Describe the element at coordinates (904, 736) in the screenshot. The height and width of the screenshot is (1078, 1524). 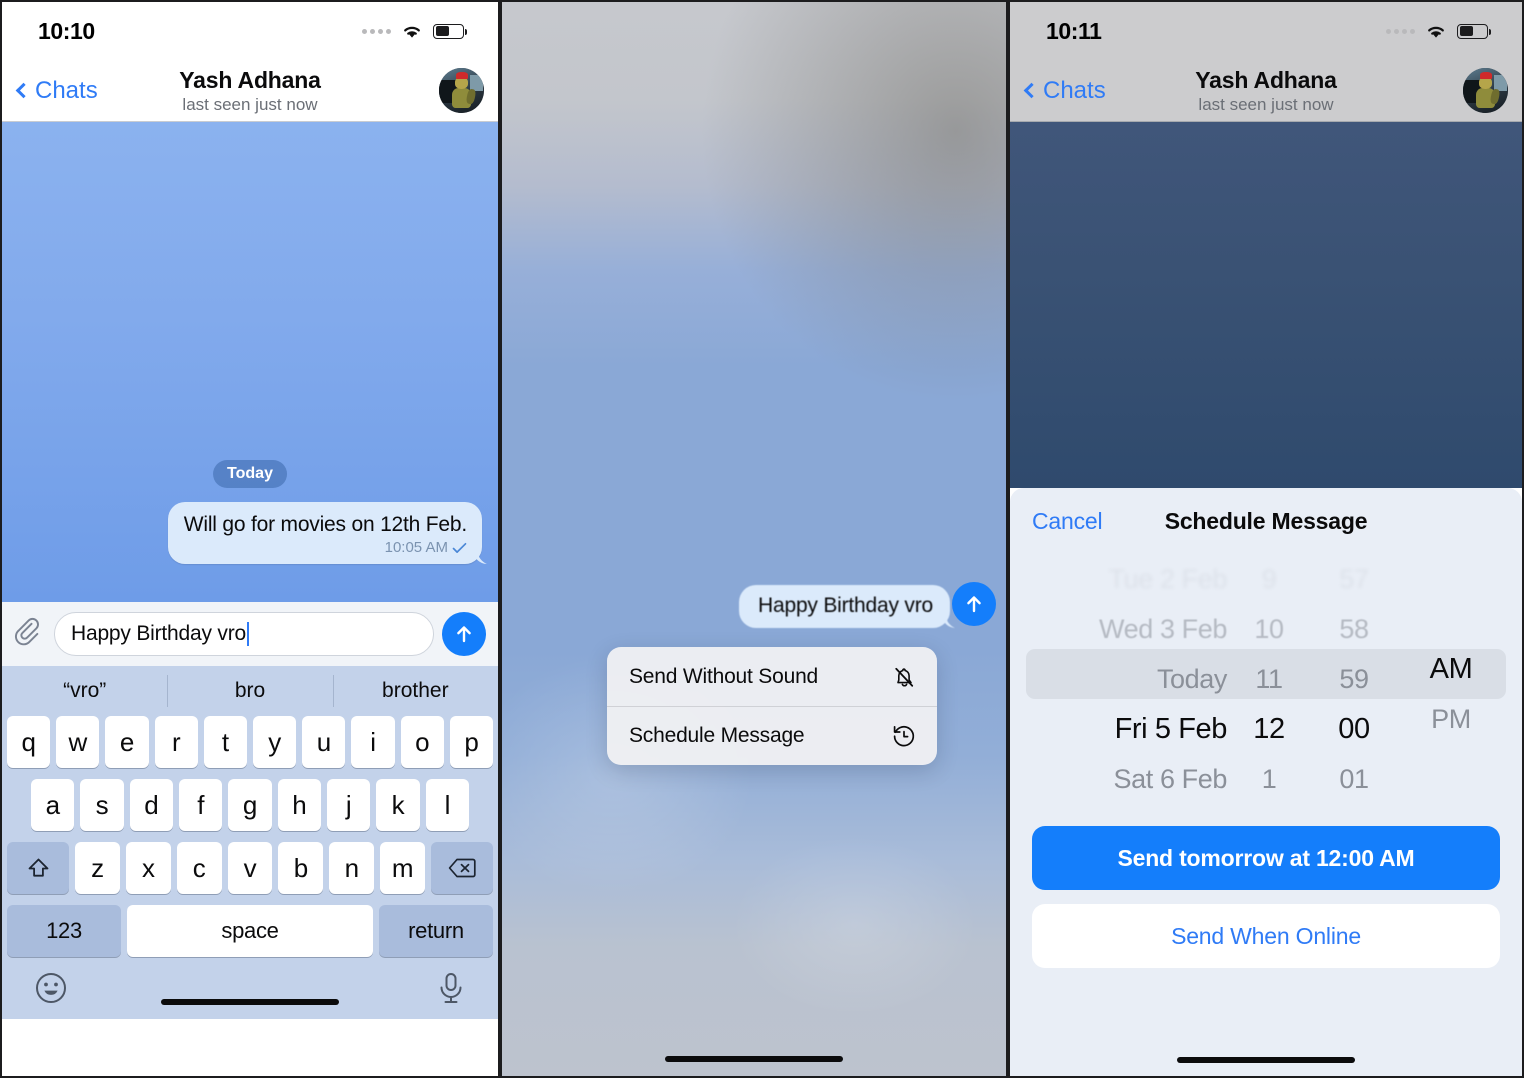
I see `clock-arrow-icon` at that location.